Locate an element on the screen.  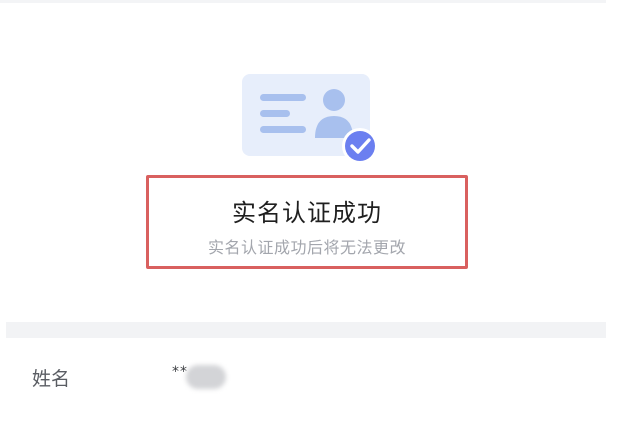
name-label: 姓名 is located at coordinates (51, 379).